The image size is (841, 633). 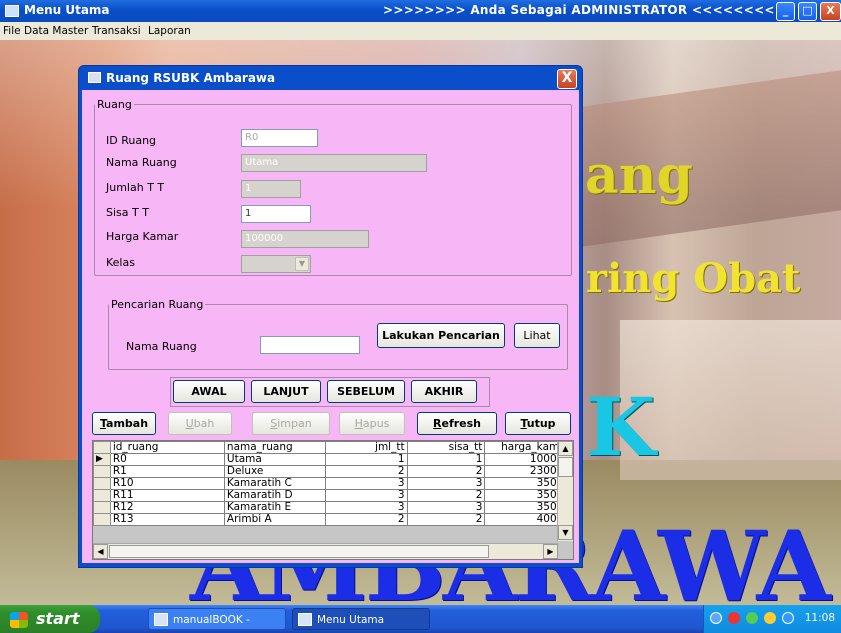 I want to click on column-header-sisa-tt: sisa_tt, so click(x=446, y=447).